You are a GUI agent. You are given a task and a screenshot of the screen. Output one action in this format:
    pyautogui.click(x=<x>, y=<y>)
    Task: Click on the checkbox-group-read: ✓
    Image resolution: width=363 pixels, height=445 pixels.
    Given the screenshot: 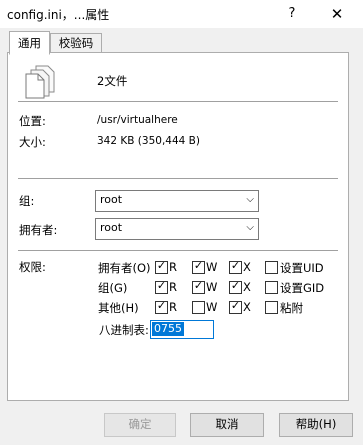 What is the action you would take?
    pyautogui.click(x=161, y=286)
    